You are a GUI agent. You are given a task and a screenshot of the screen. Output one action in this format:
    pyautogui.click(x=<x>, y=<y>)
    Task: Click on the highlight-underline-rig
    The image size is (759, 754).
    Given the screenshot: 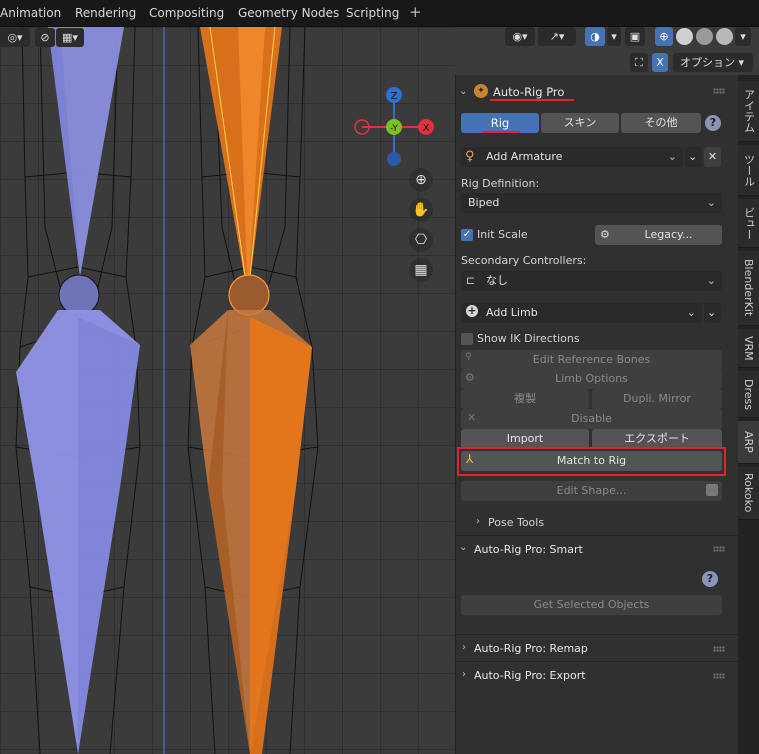 What is the action you would take?
    pyautogui.click(x=501, y=132)
    